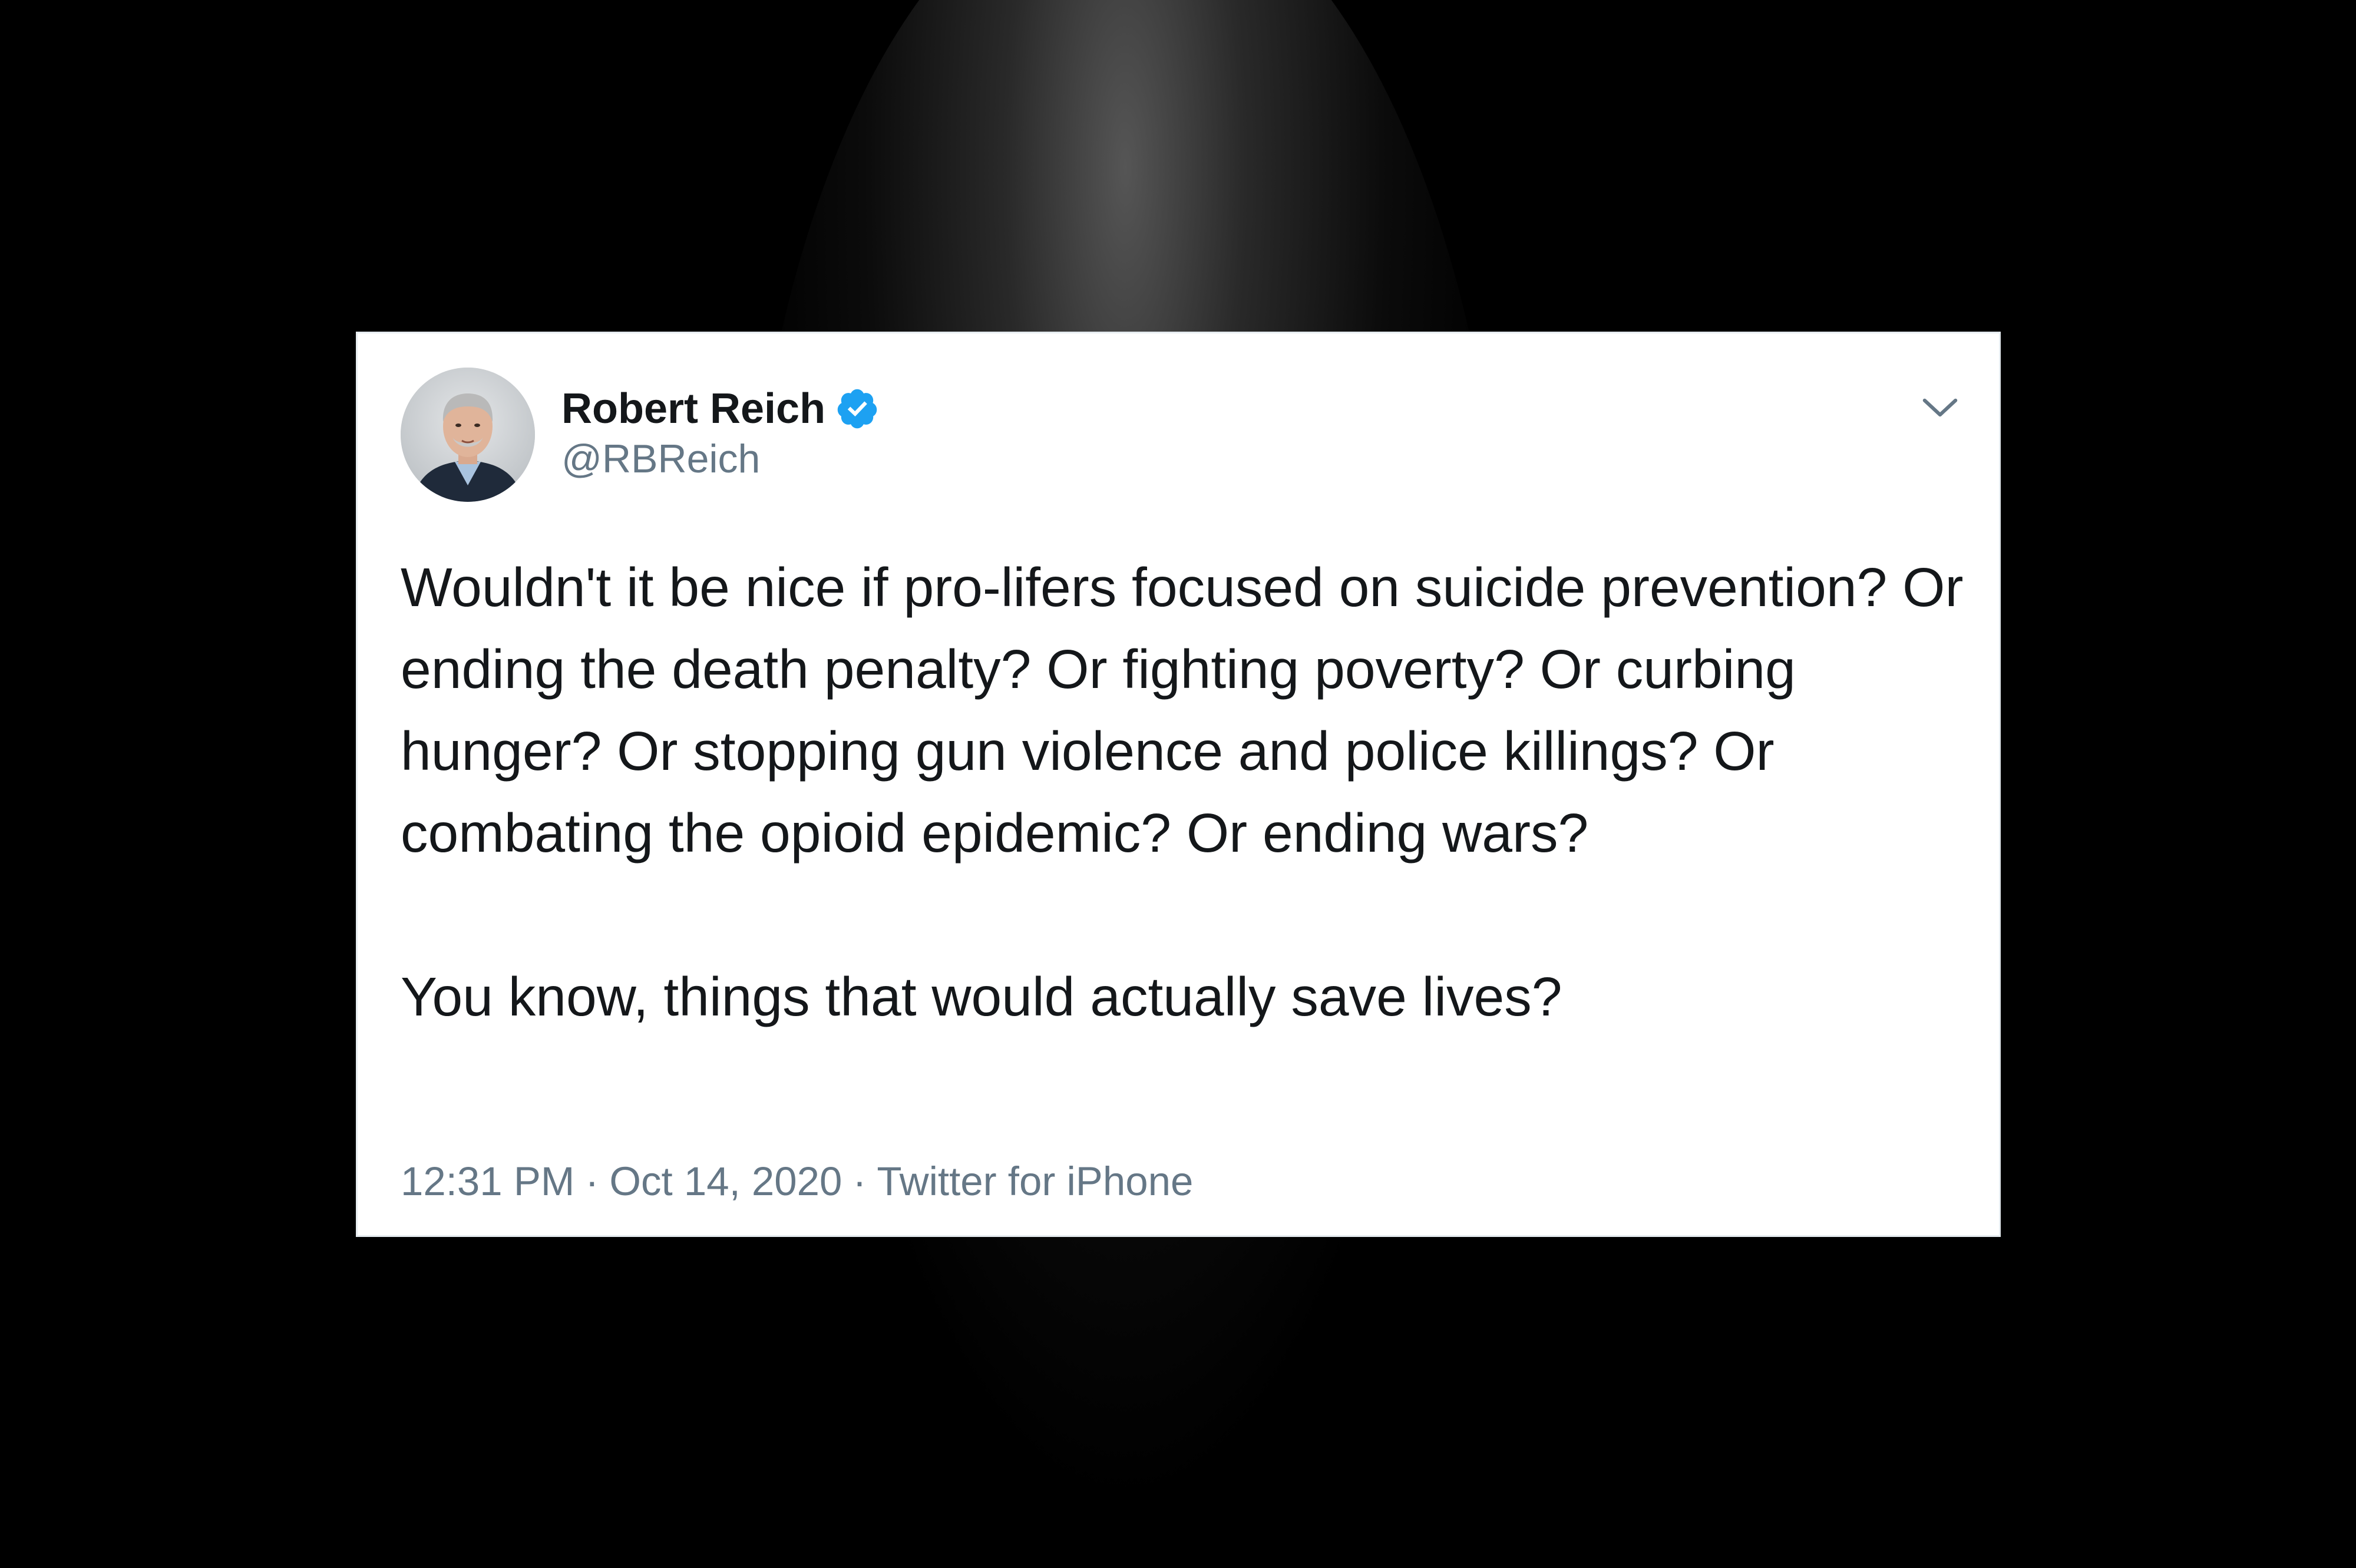 This screenshot has width=2356, height=1568. Describe the element at coordinates (660, 458) in the screenshot. I see `author-handle: @RBReich` at that location.